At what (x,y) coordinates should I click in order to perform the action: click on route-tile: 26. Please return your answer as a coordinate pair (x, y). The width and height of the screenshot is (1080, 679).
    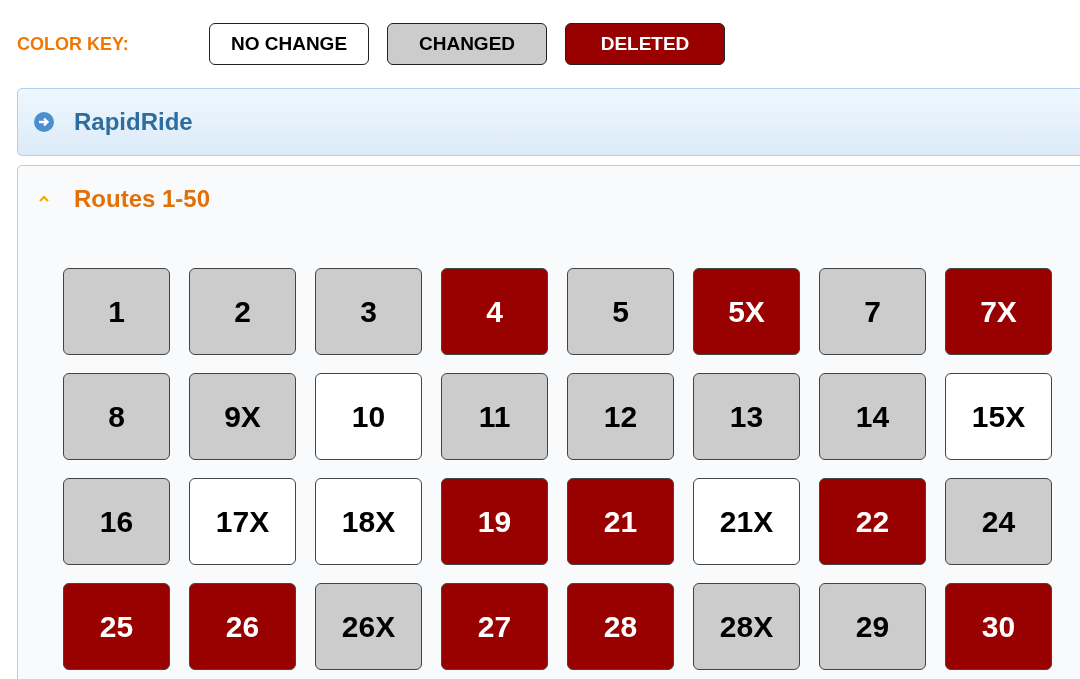
    Looking at the image, I should click on (242, 626).